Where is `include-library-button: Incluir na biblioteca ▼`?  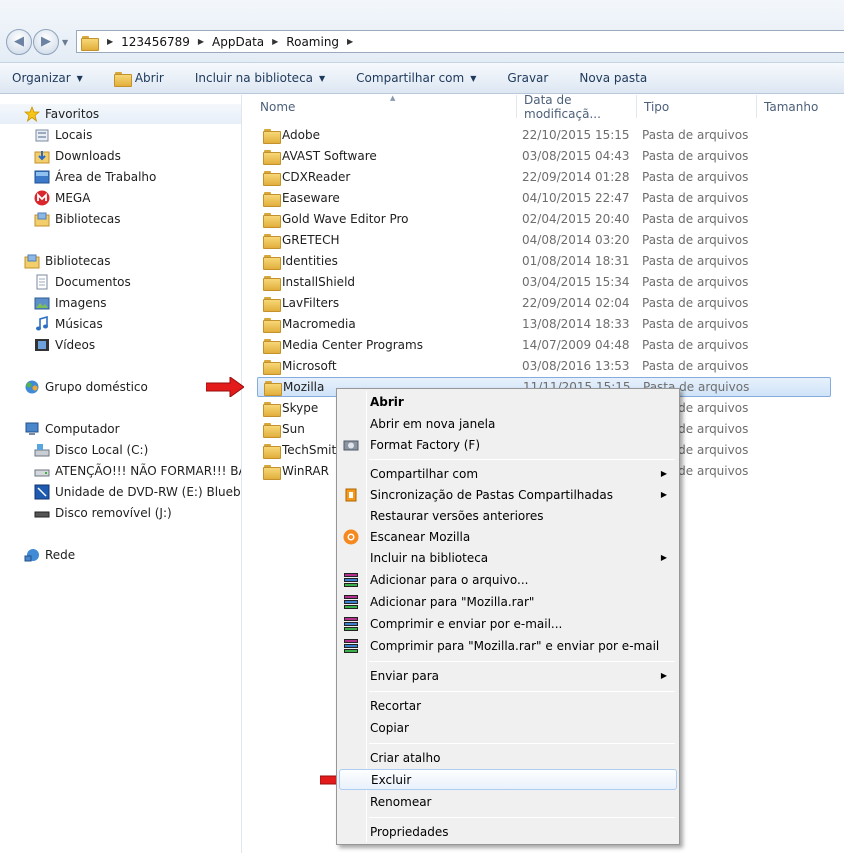
include-library-button: Incluir na biblioteca ▼ is located at coordinates (260, 78).